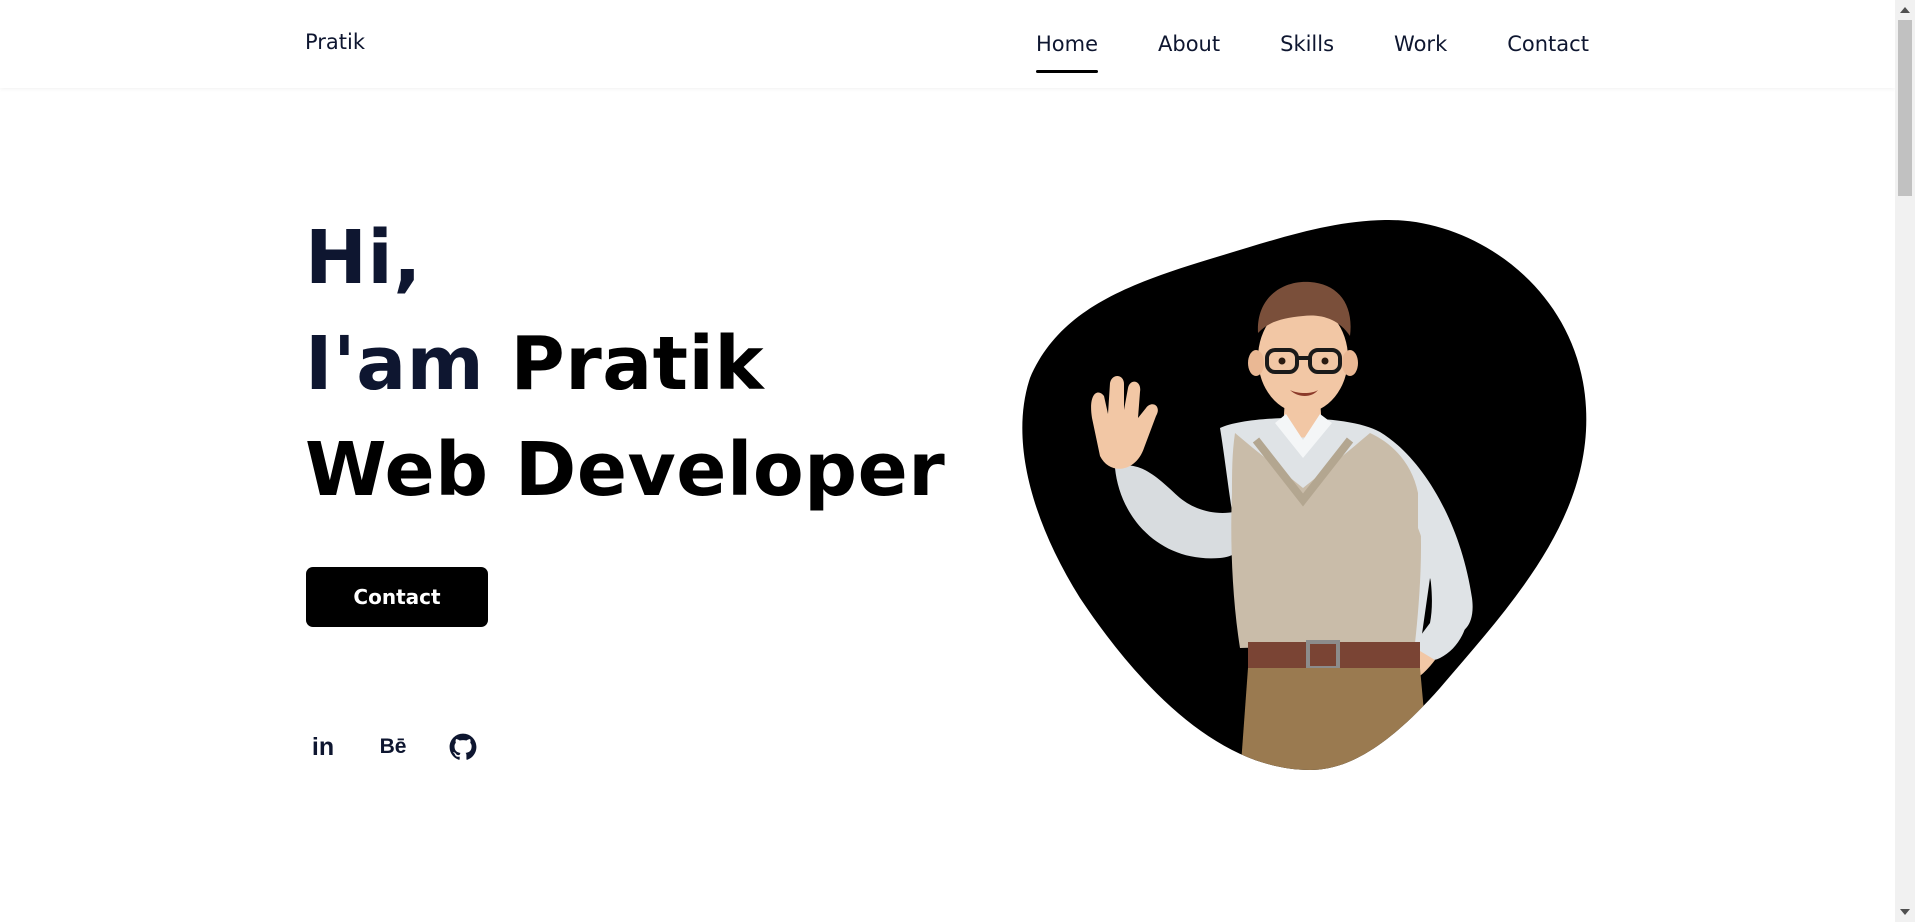  Describe the element at coordinates (335, 42) in the screenshot. I see `logo-link: Pratik` at that location.